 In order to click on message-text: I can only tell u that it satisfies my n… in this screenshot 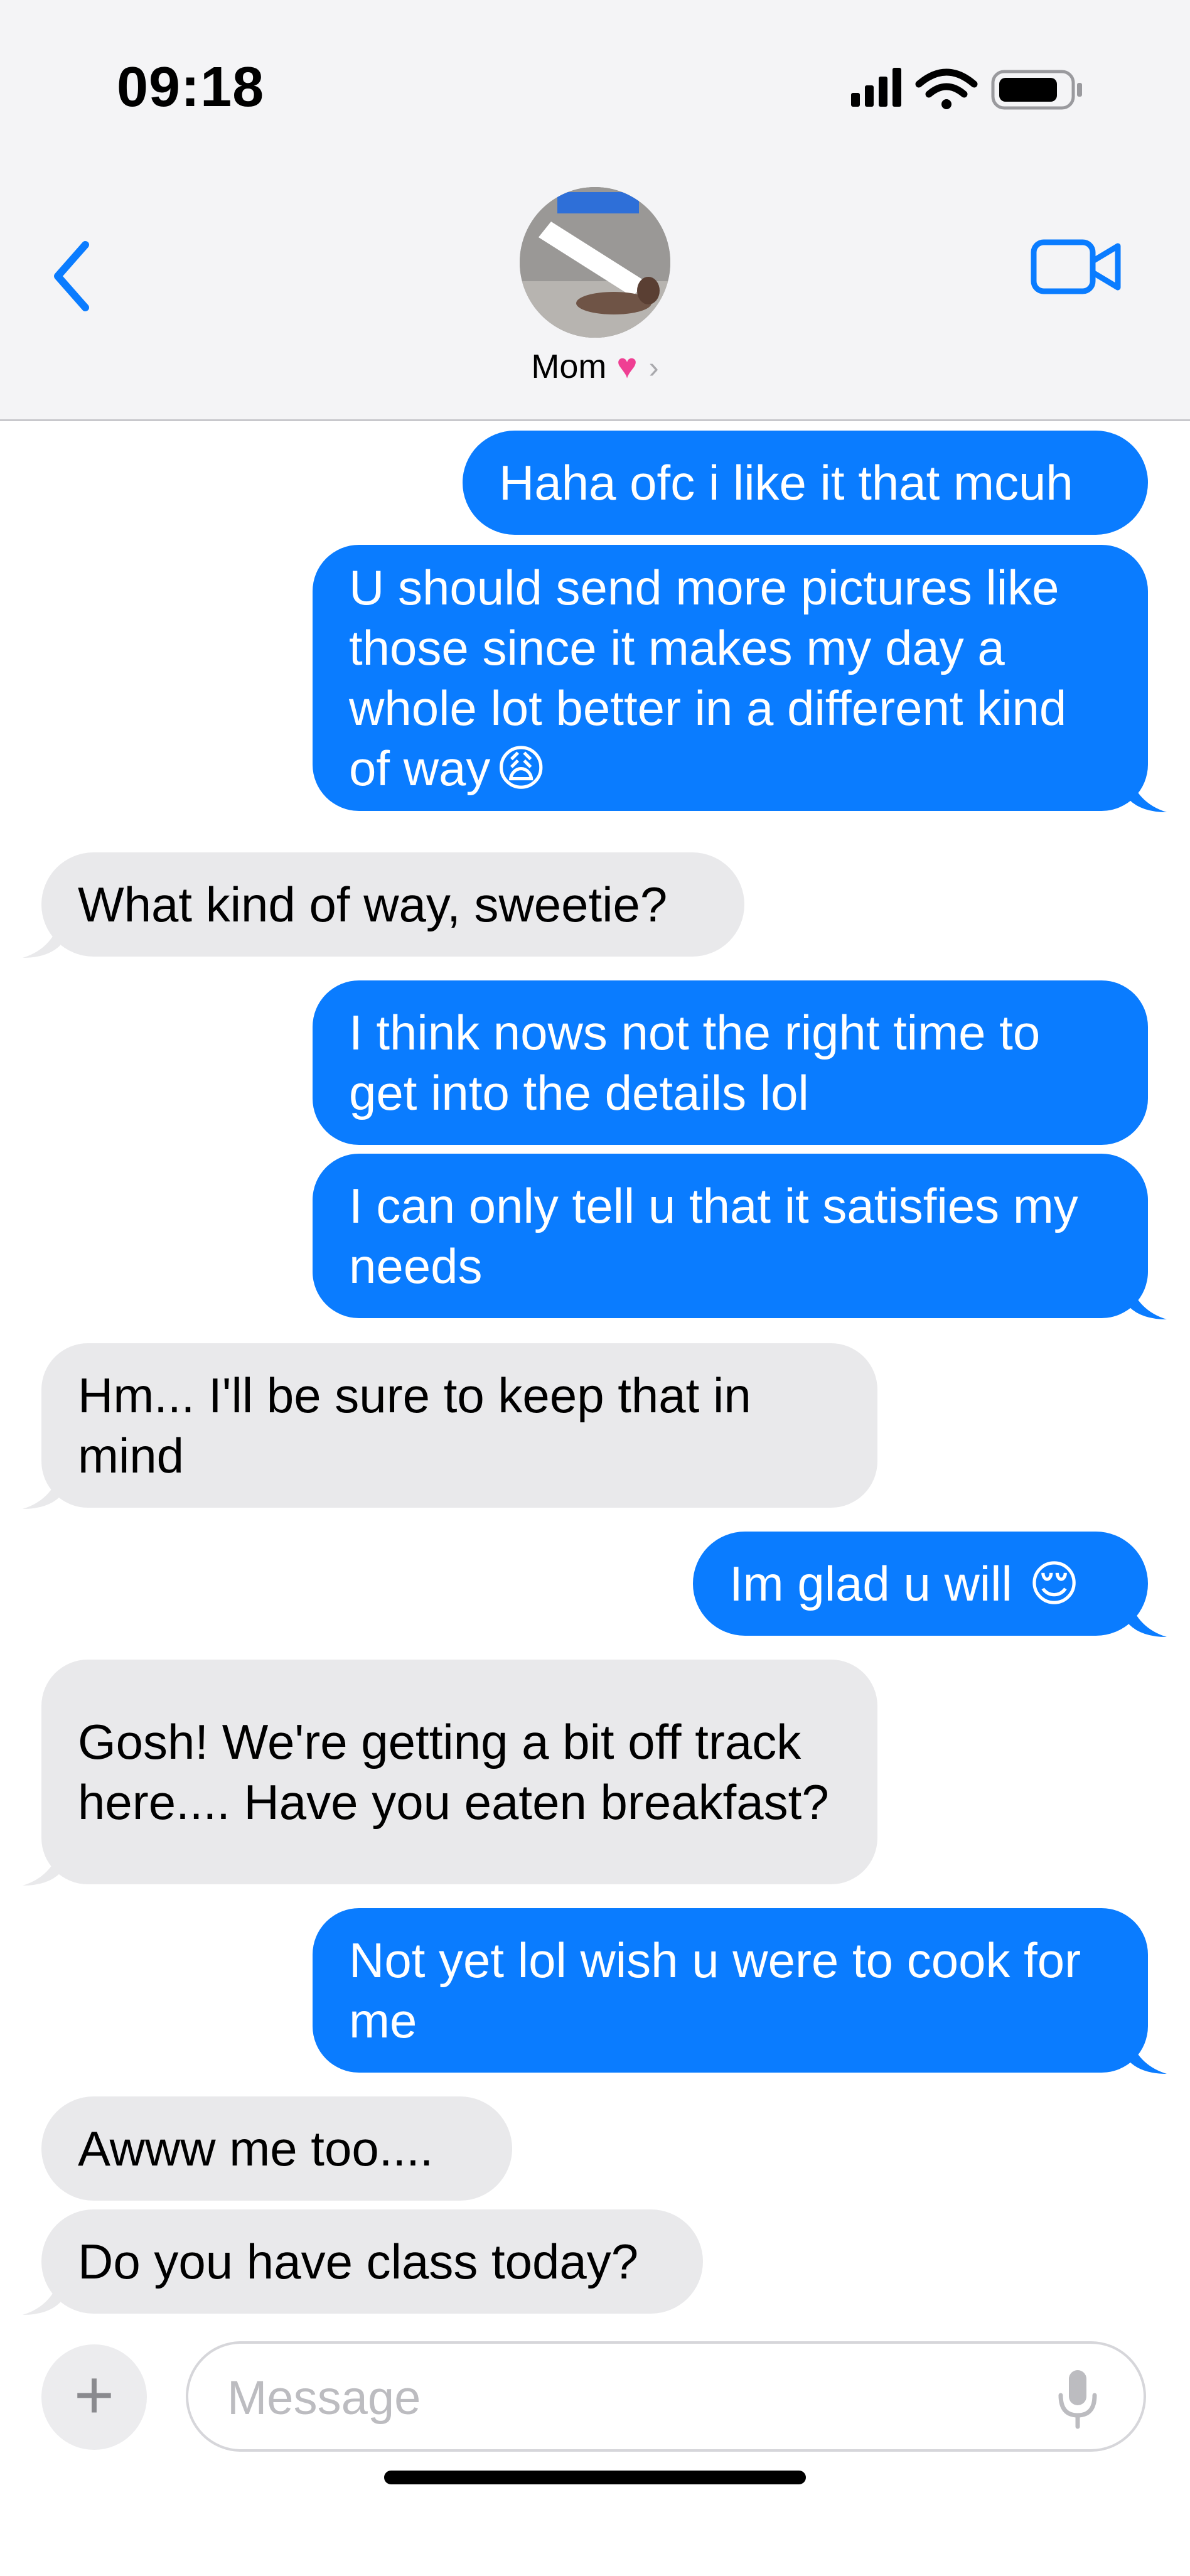, I will do `click(713, 1236)`.